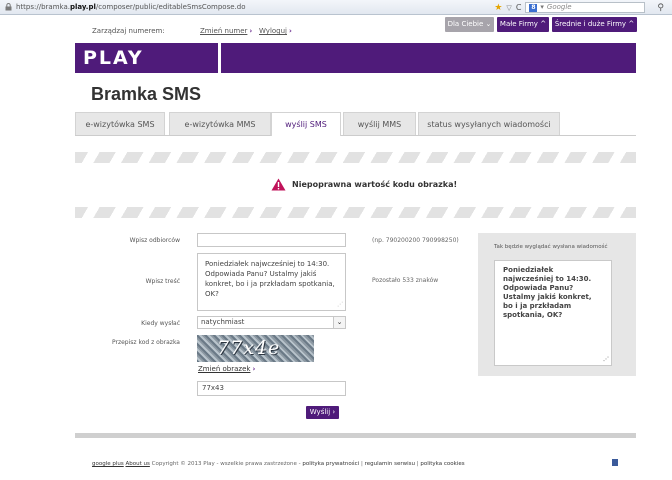  I want to click on send-time-value: natychmiast, so click(223, 322).